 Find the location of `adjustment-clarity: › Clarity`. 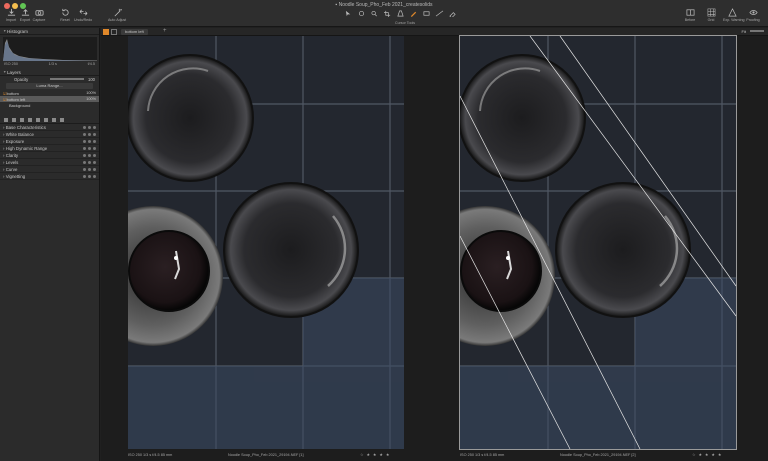

adjustment-clarity: › Clarity is located at coordinates (49, 155).